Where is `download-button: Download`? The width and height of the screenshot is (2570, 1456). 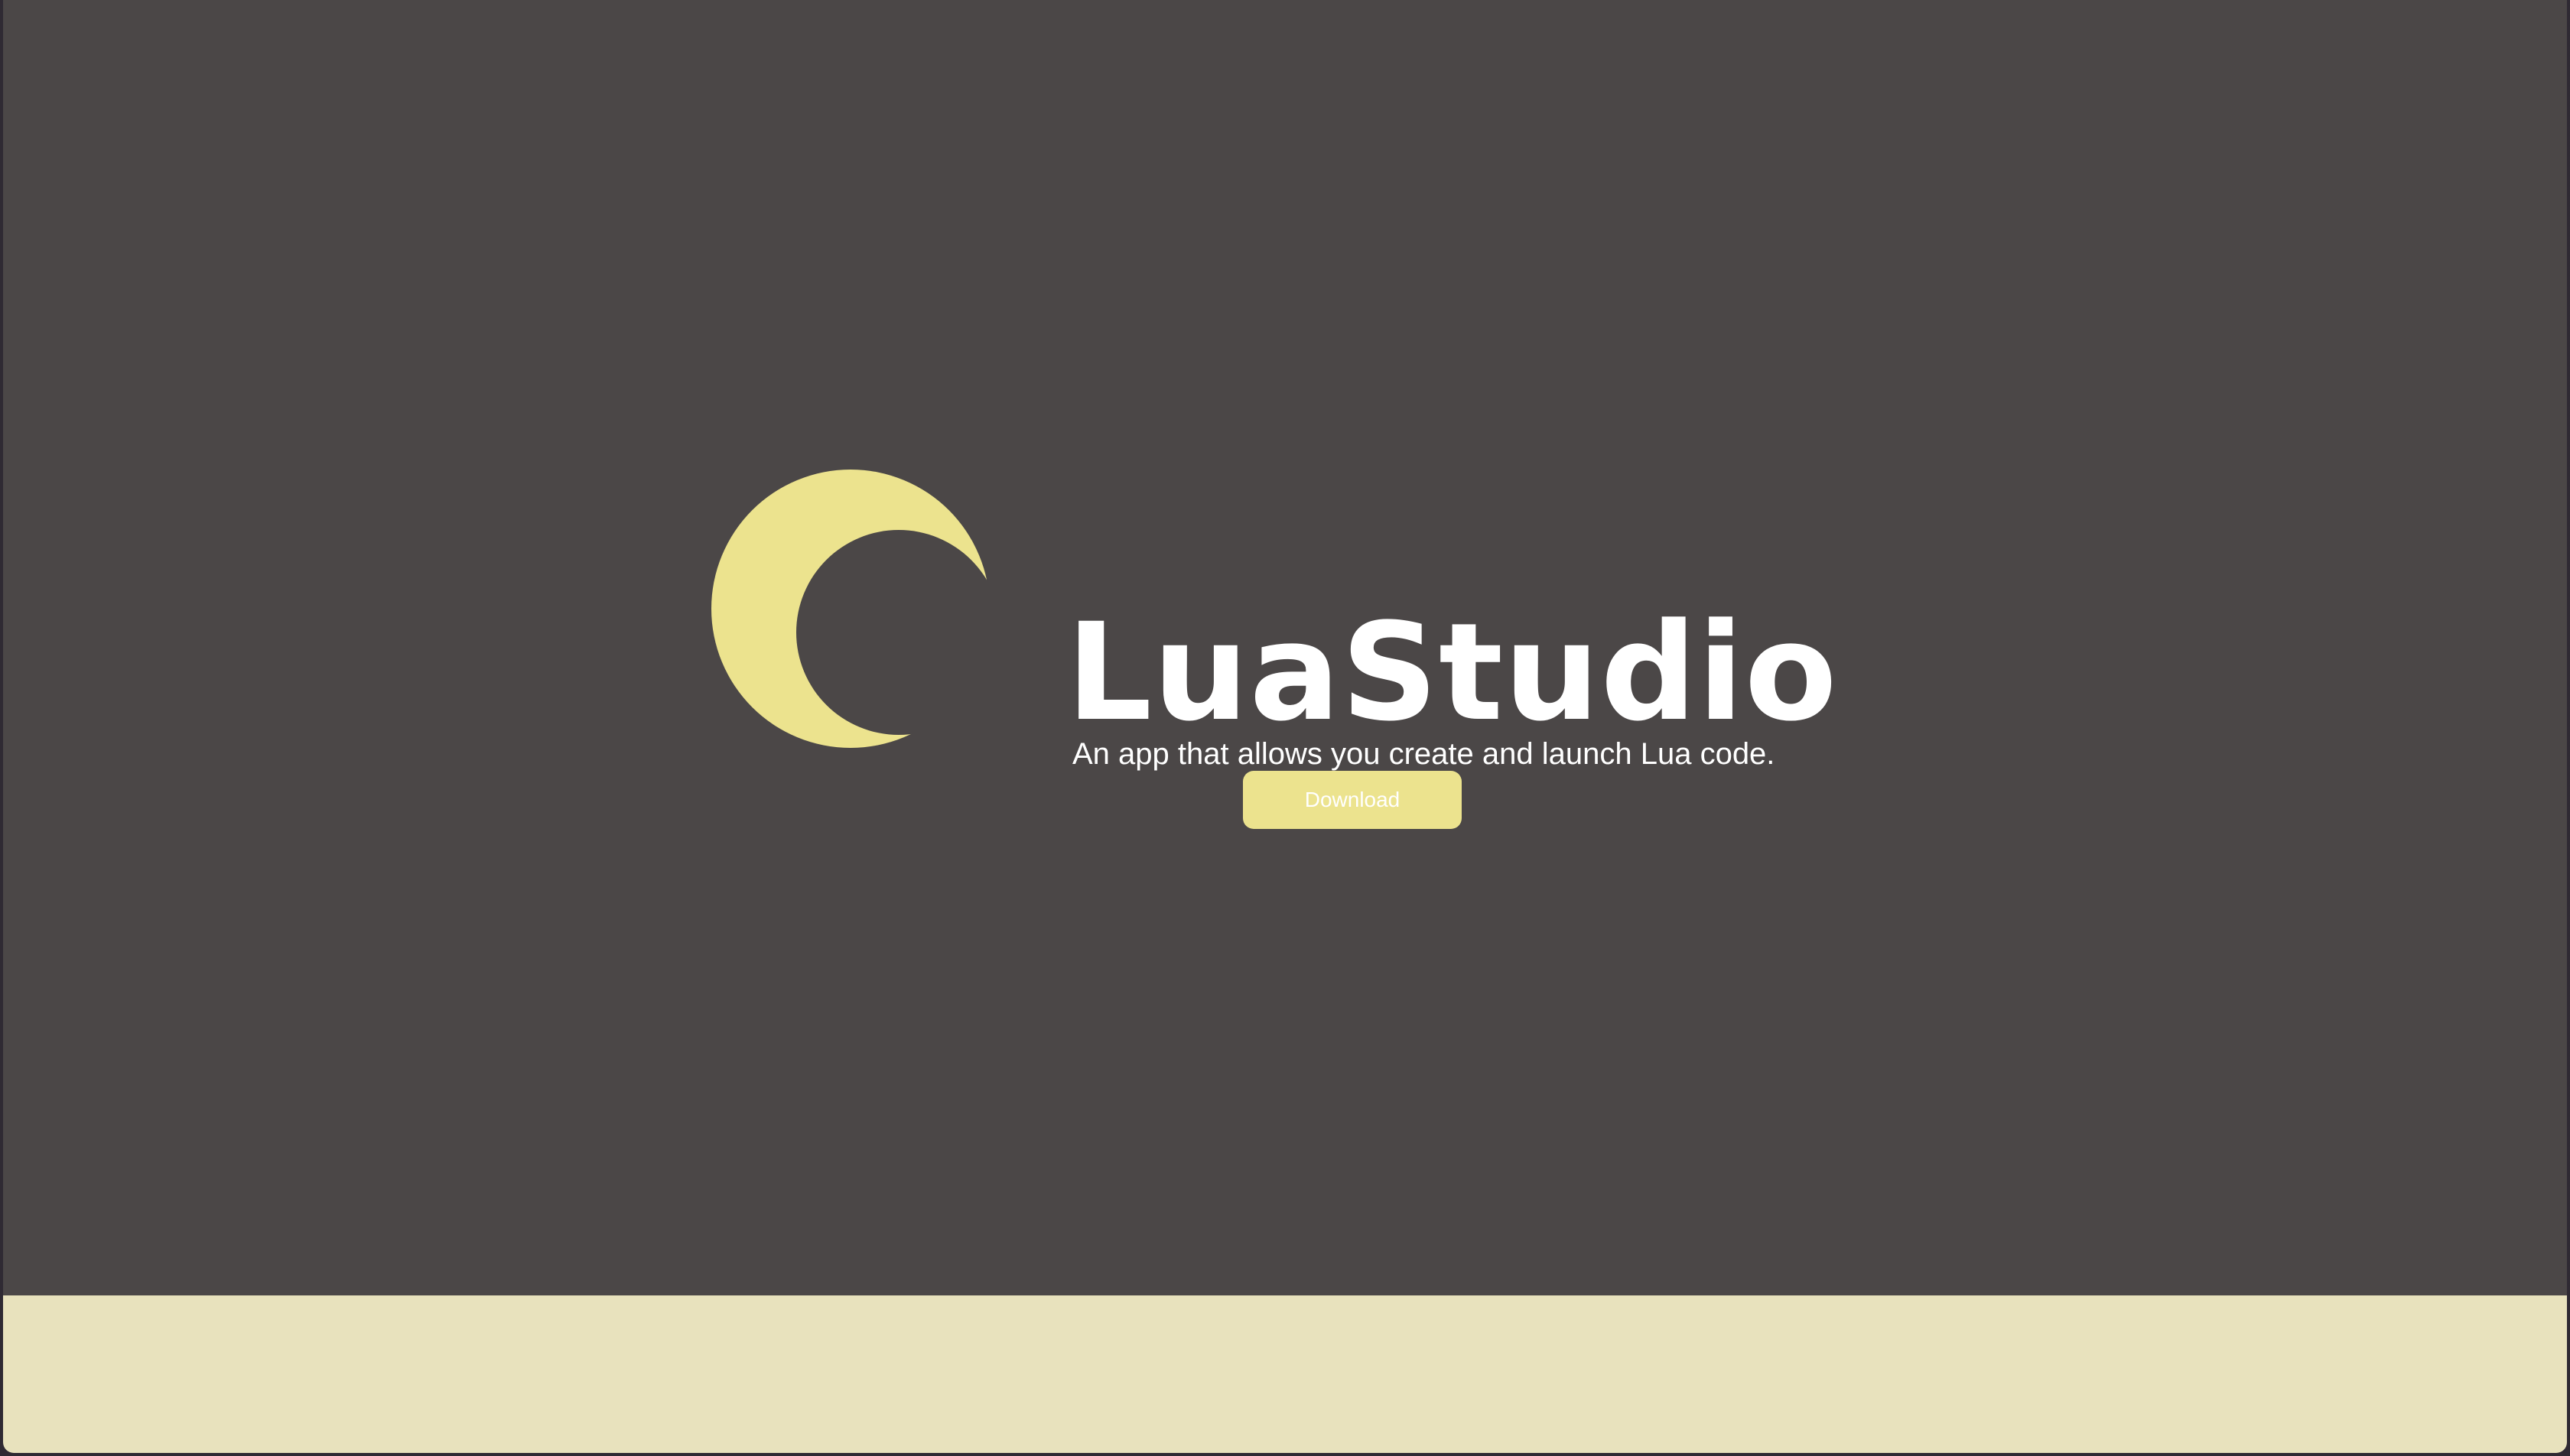 download-button: Download is located at coordinates (1352, 800).